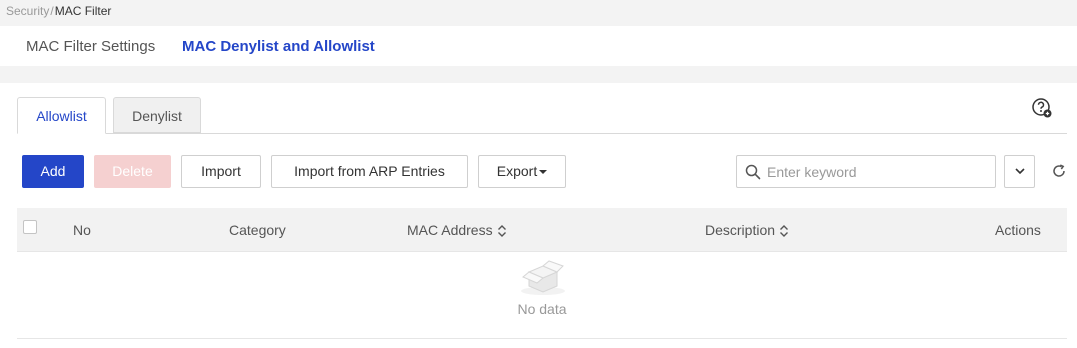 Image resolution: width=1077 pixels, height=348 pixels. Describe the element at coordinates (61, 115) in the screenshot. I see `tab-allowlist: Allowlist` at that location.